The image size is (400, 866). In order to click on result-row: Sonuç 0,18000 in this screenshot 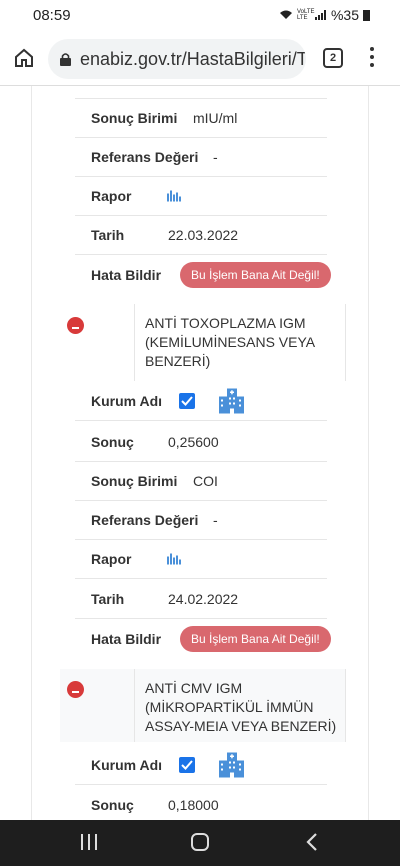, I will do `click(201, 803)`.